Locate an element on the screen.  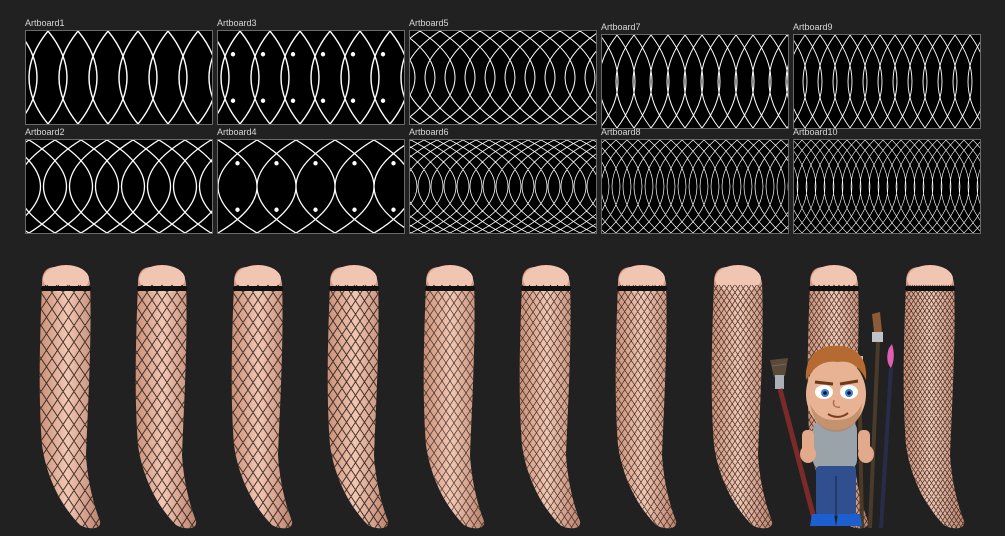
artboard-card: Artboard1 is located at coordinates (119, 71).